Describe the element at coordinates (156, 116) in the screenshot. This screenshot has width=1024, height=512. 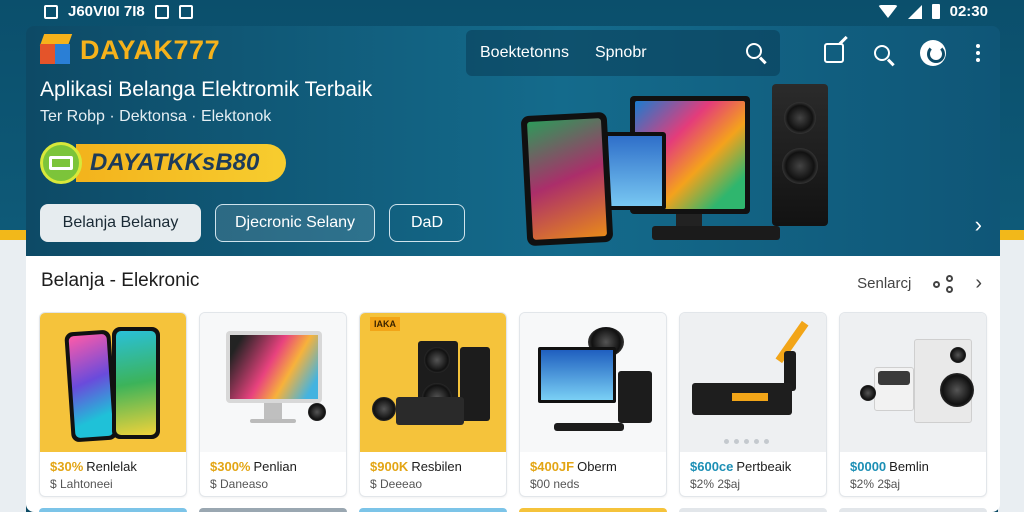
I see `hero-subline: Ter Robp · Dektonsa · Elektonok` at that location.